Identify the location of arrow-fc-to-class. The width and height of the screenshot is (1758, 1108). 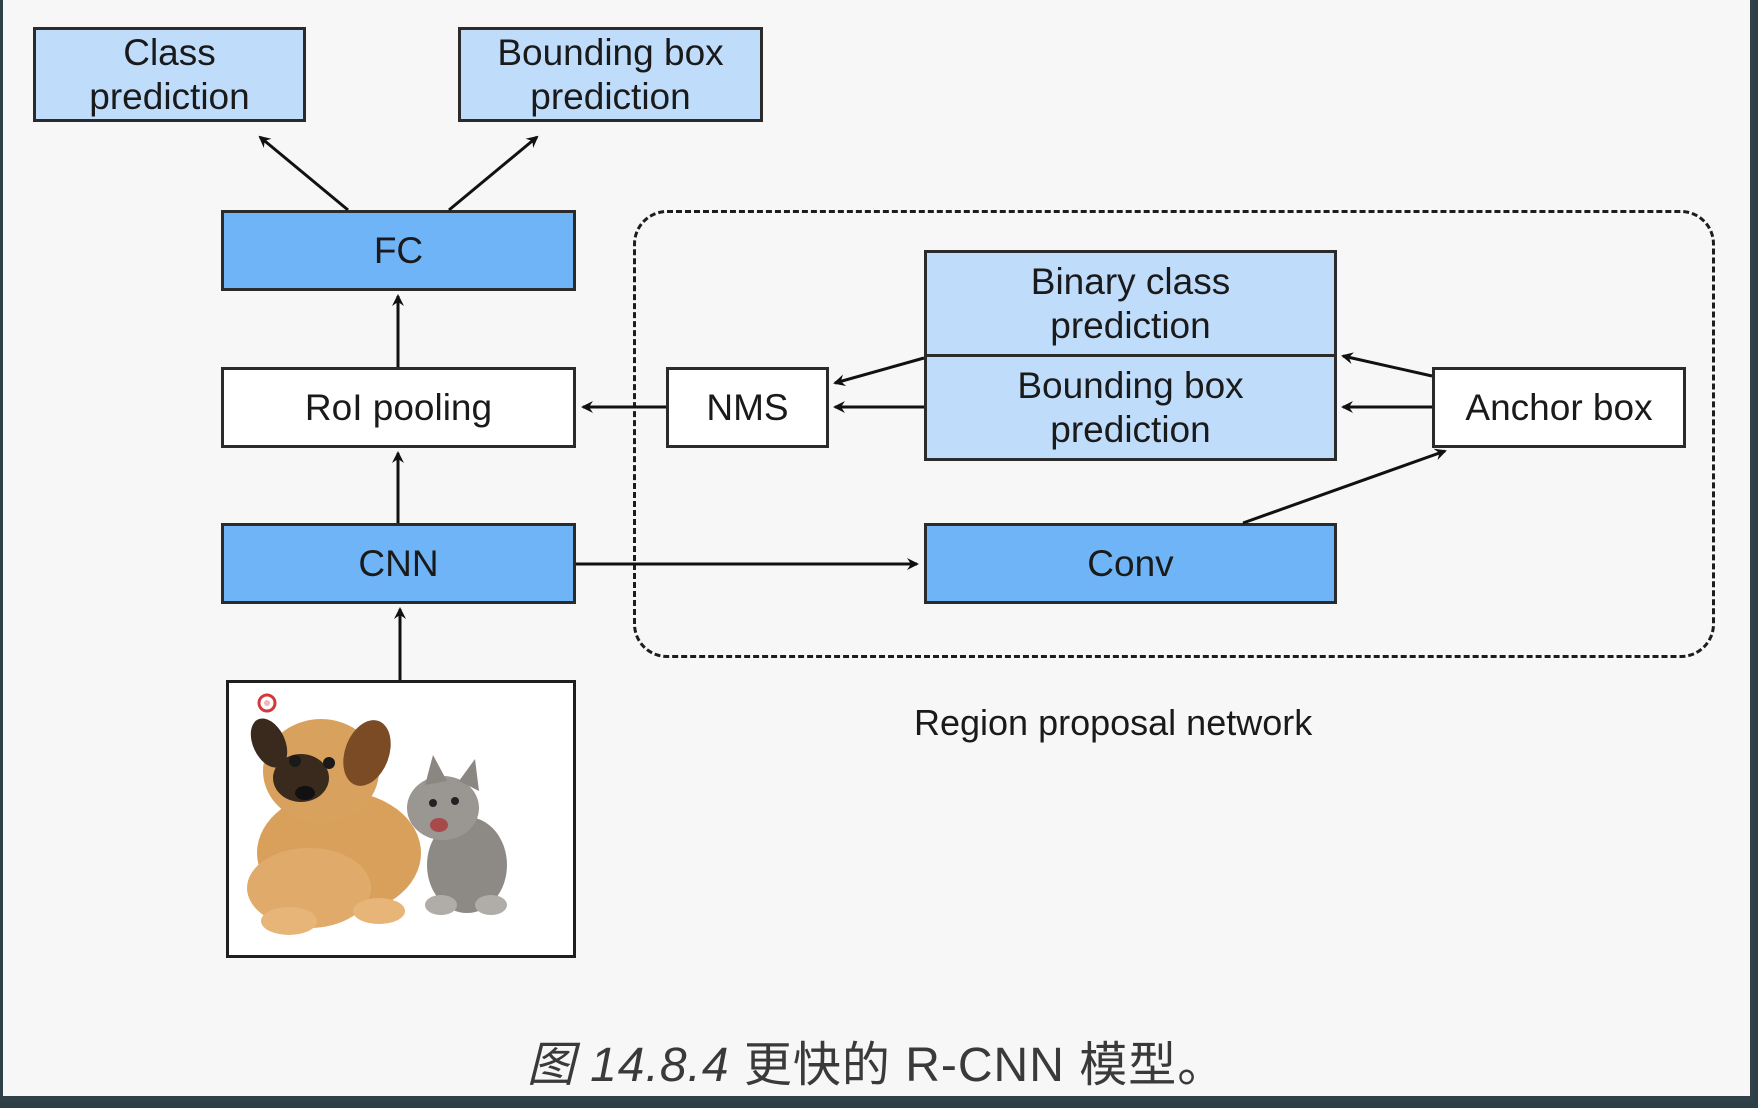
(303, 173).